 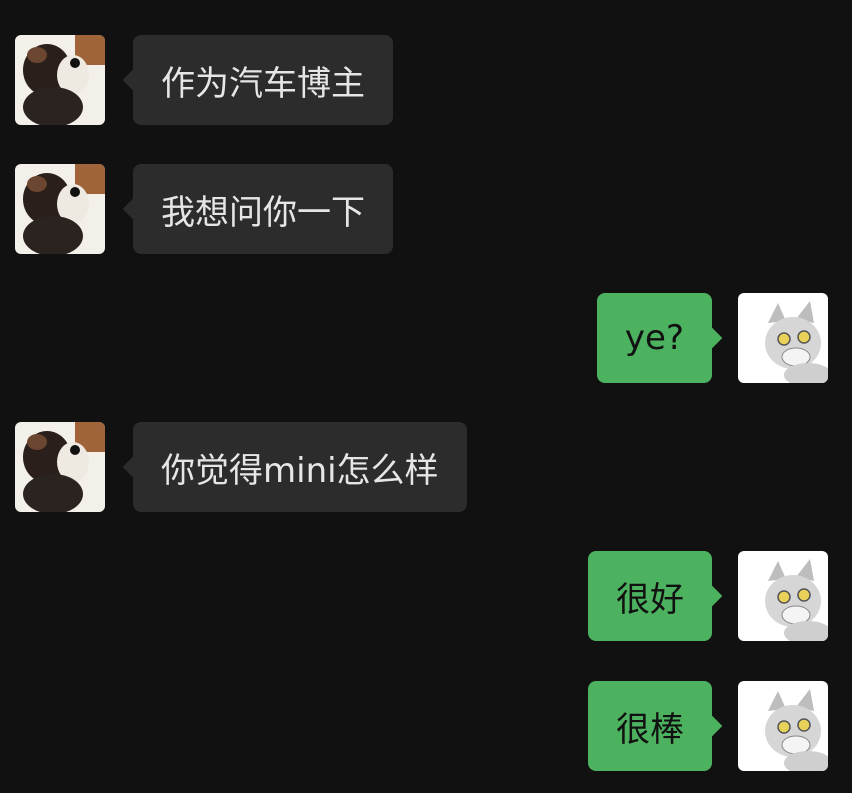 I want to click on message-bubble-outgoing: 很好, so click(x=655, y=596).